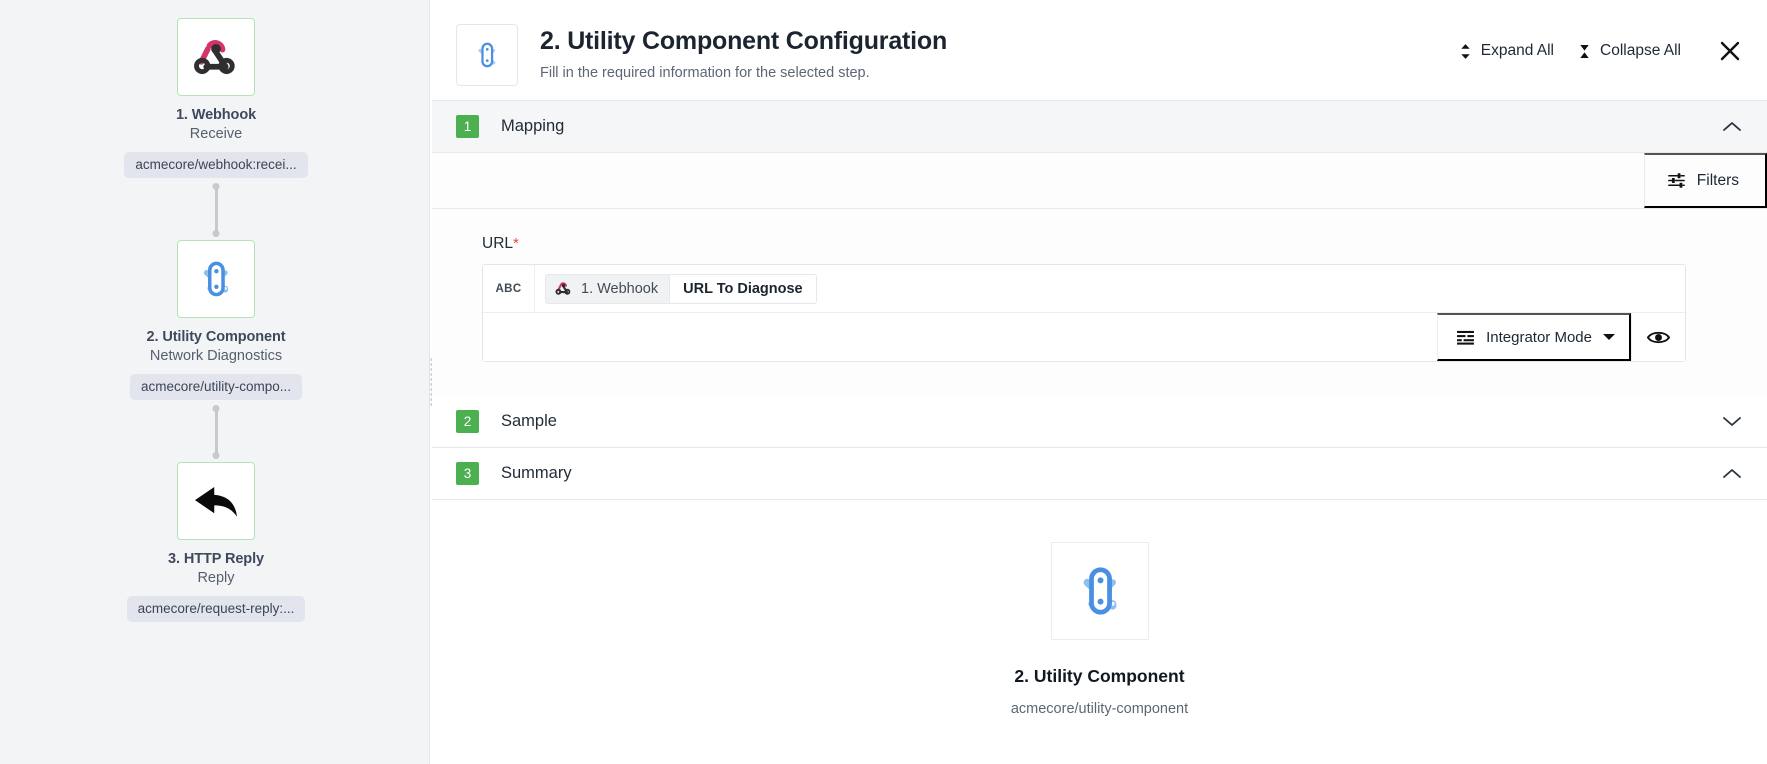 This screenshot has width=1767, height=764. Describe the element at coordinates (467, 473) in the screenshot. I see `section-number-badge: 3` at that location.